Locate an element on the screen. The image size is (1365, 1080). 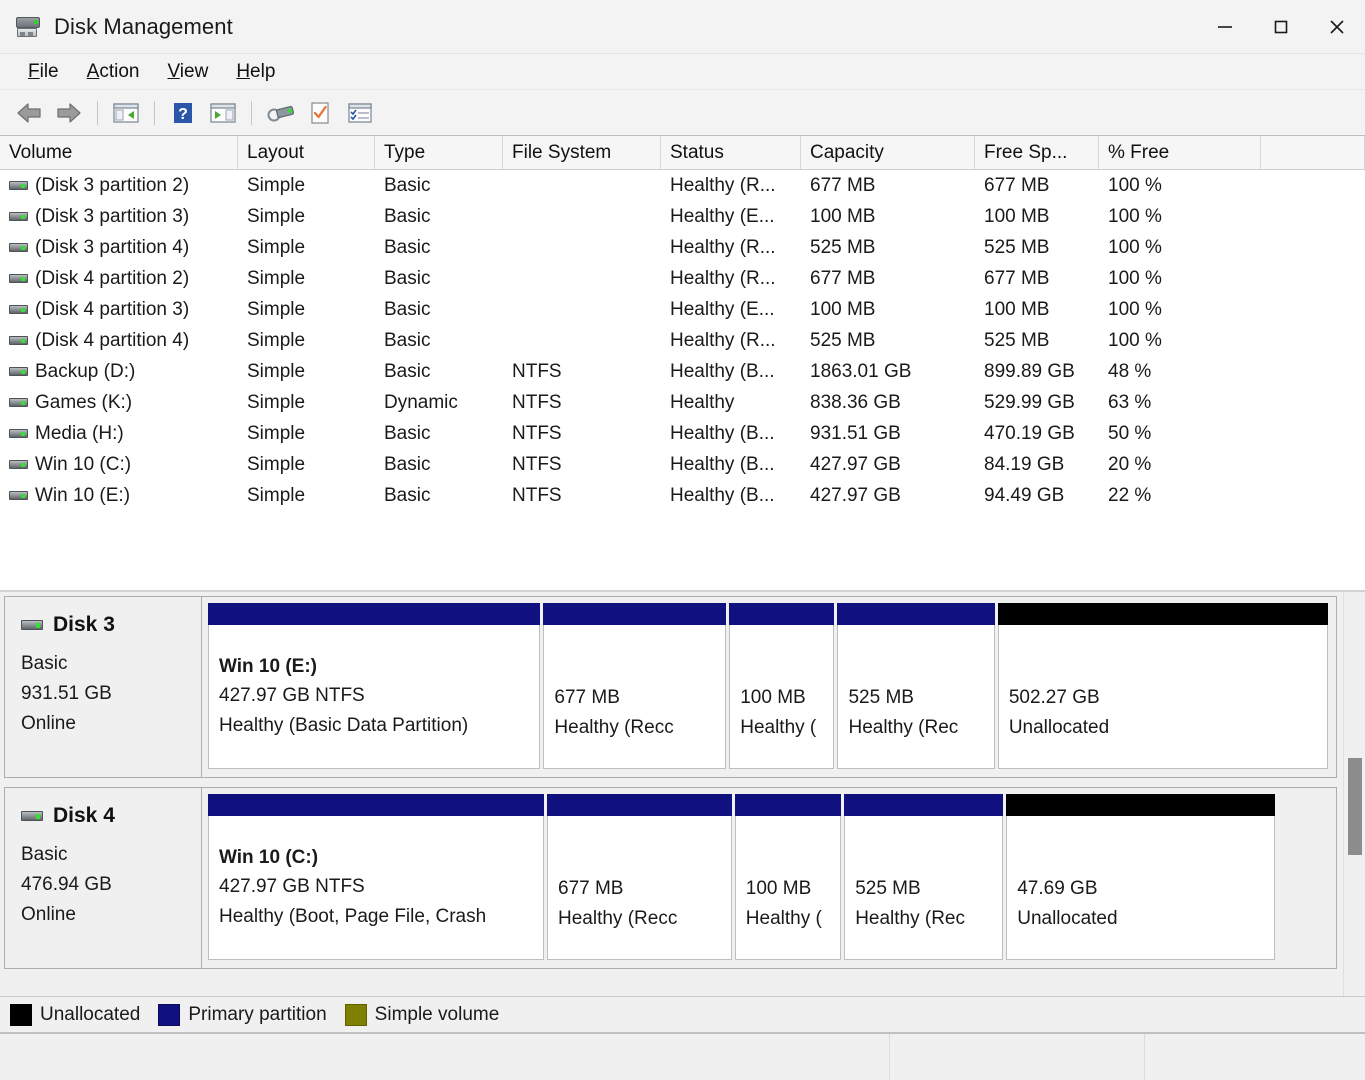
partition-details: 525 MB Healthy (Rec is located at coordinates (924, 888).